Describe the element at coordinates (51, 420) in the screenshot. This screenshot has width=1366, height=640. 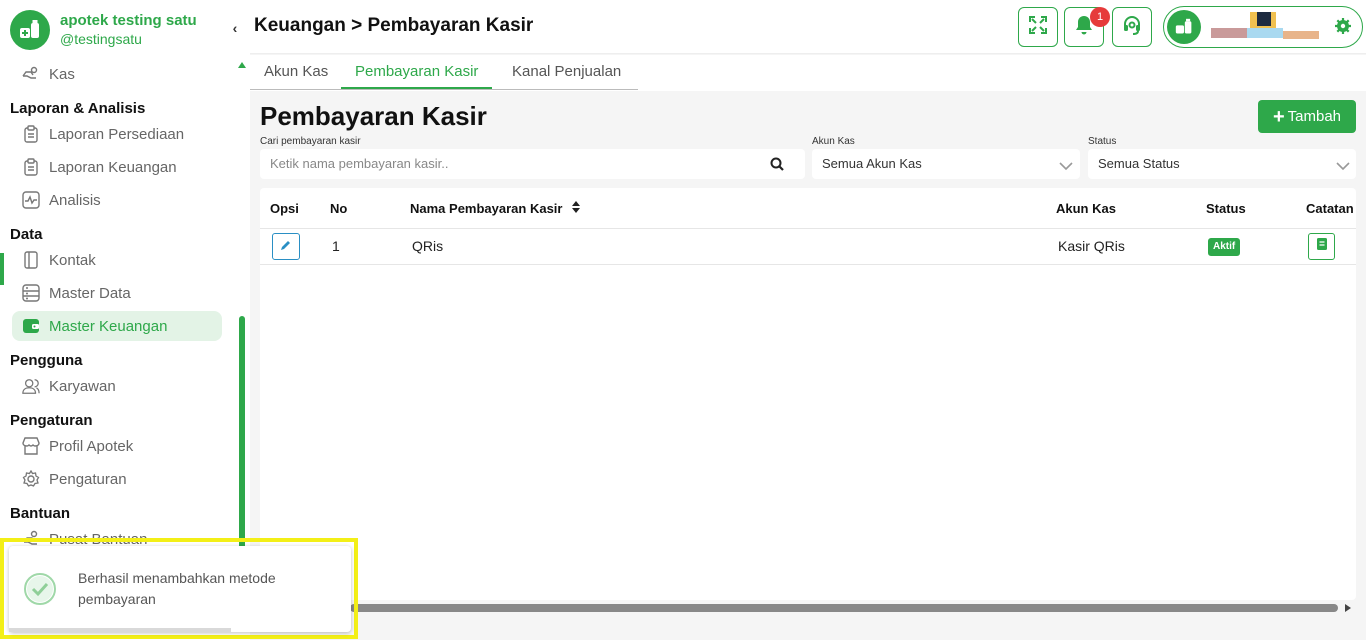
I see `section-pengaturan: Pengaturan` at that location.